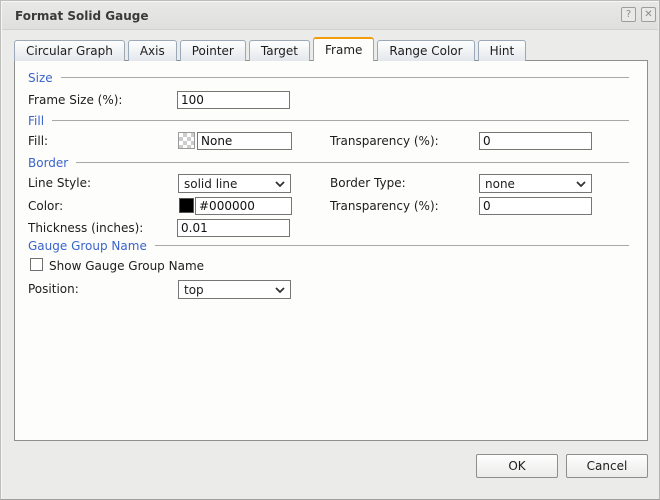  Describe the element at coordinates (331, 289) in the screenshot. I see `position-row: Position: top` at that location.